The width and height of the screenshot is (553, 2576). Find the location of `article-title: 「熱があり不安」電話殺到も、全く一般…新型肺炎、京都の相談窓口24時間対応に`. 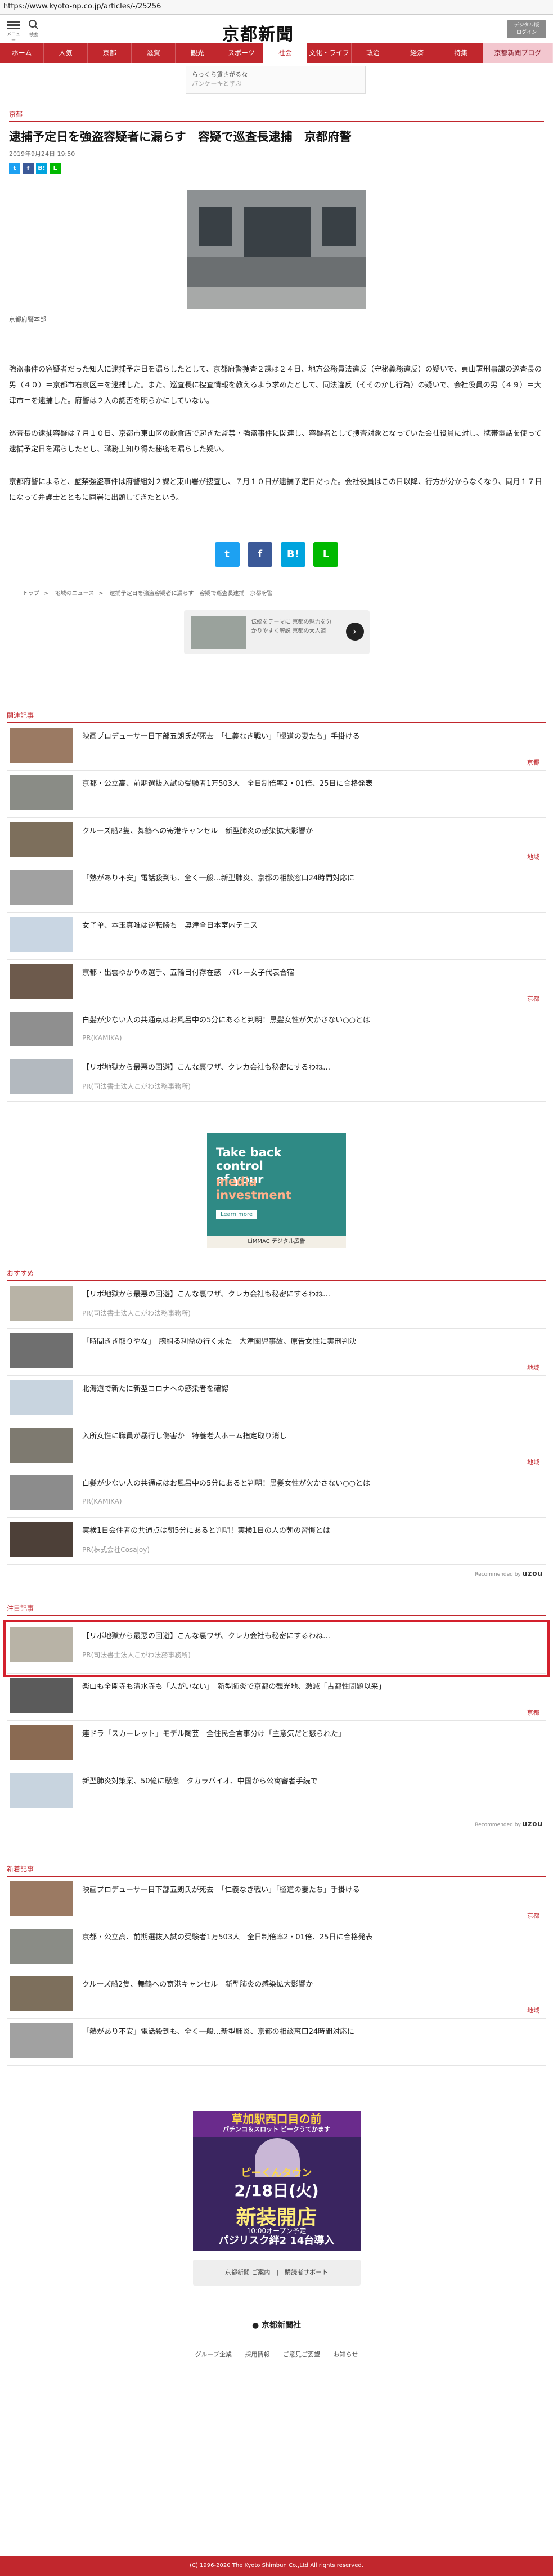

article-title: 「熱があり不安」電話殺到も、全く一般…新型肺炎、京都の相談窓口24時間対応に is located at coordinates (218, 2032).